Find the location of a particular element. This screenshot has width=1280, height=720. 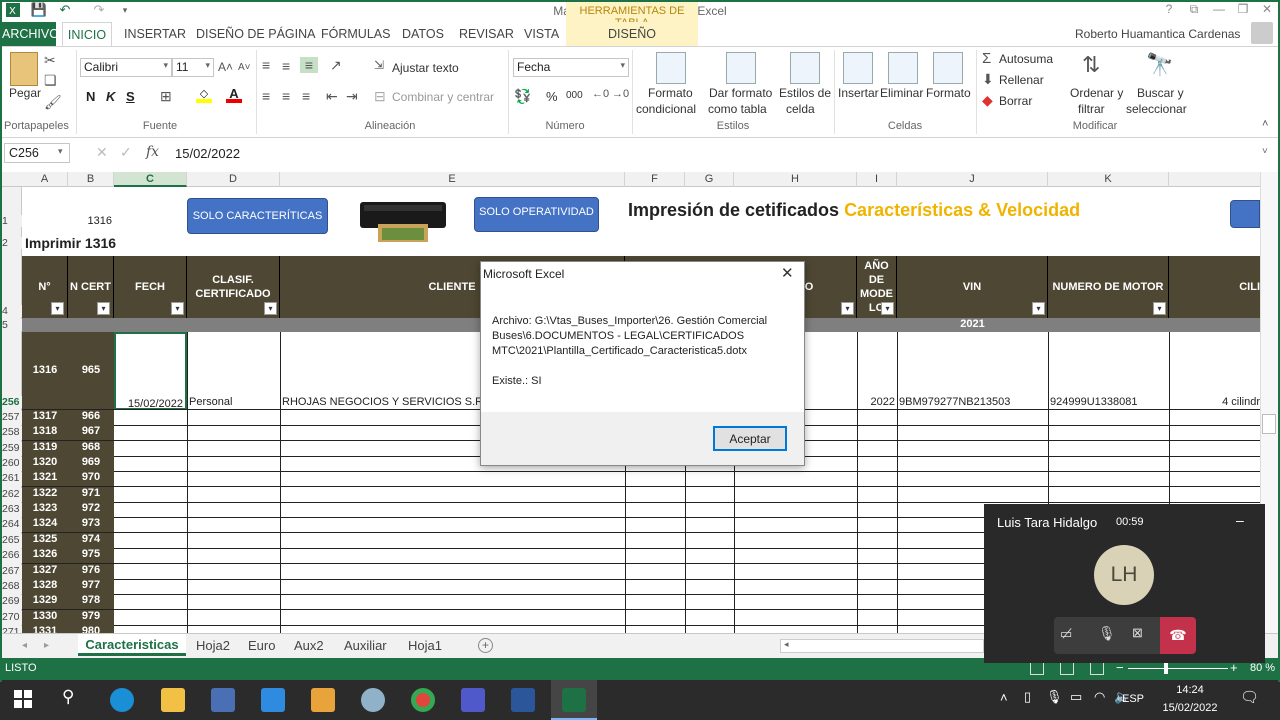

remote-desktop-icon is located at coordinates (223, 700).